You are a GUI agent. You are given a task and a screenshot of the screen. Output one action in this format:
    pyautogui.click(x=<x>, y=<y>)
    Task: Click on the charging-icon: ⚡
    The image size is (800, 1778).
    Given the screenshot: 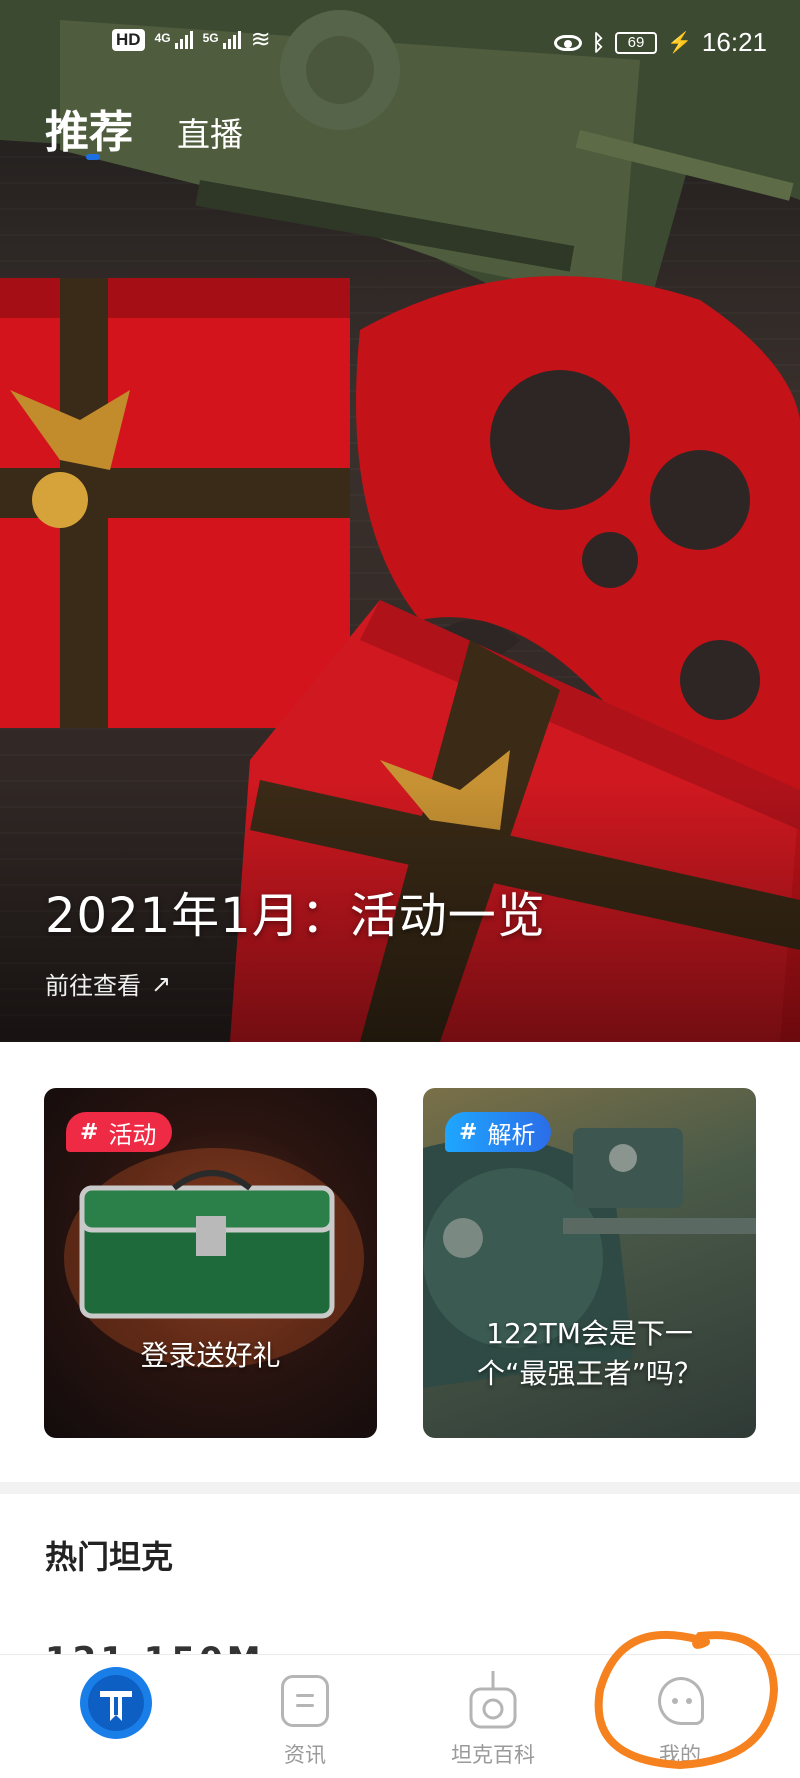 What is the action you would take?
    pyautogui.click(x=679, y=43)
    